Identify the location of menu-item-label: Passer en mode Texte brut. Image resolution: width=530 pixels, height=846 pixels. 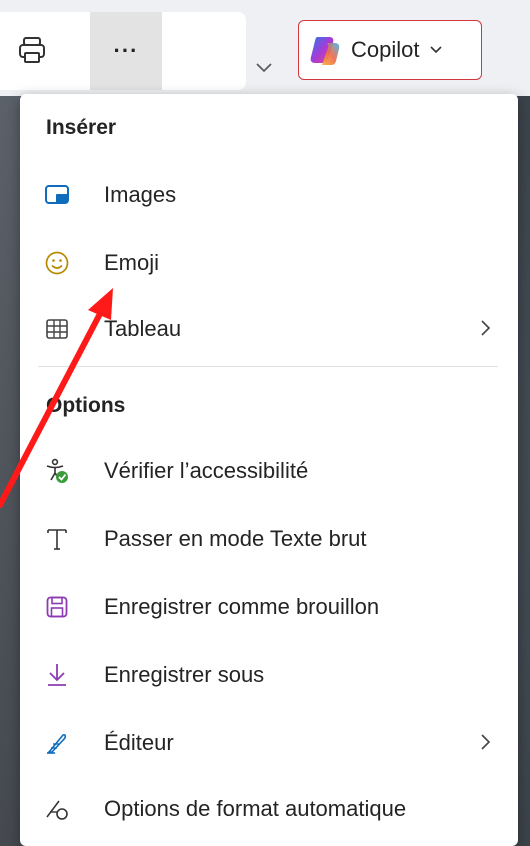
(235, 538).